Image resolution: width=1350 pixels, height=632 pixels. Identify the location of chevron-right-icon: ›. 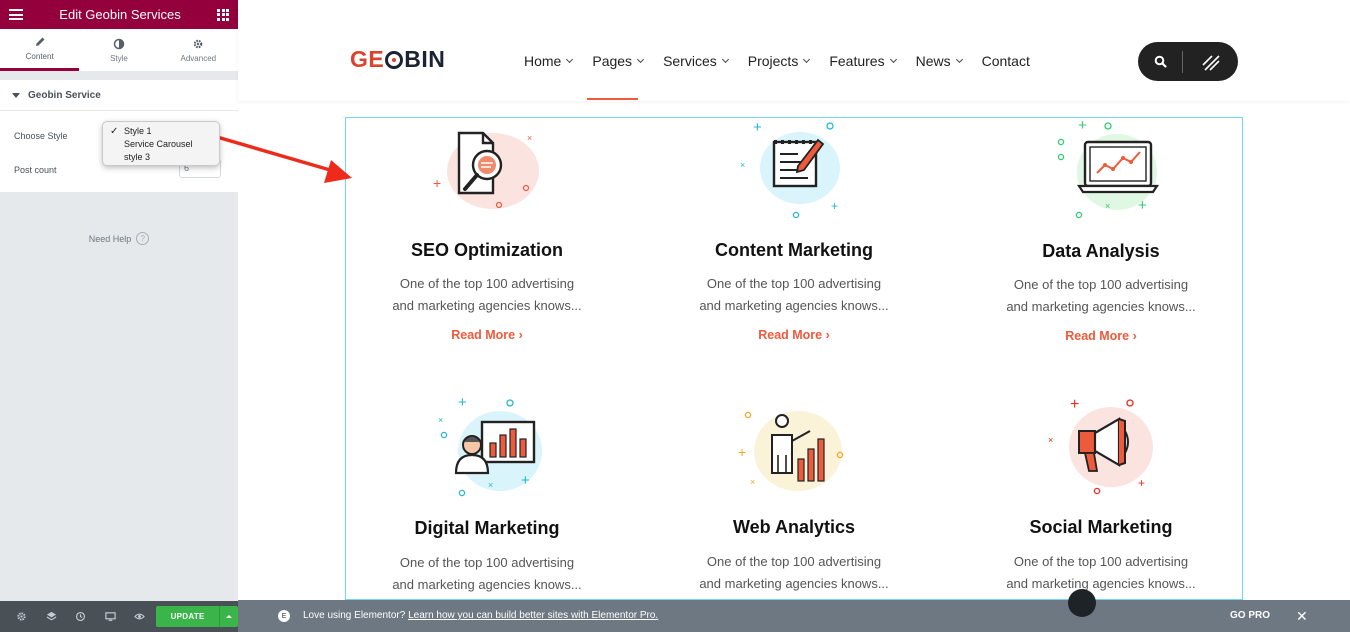
(1134, 336).